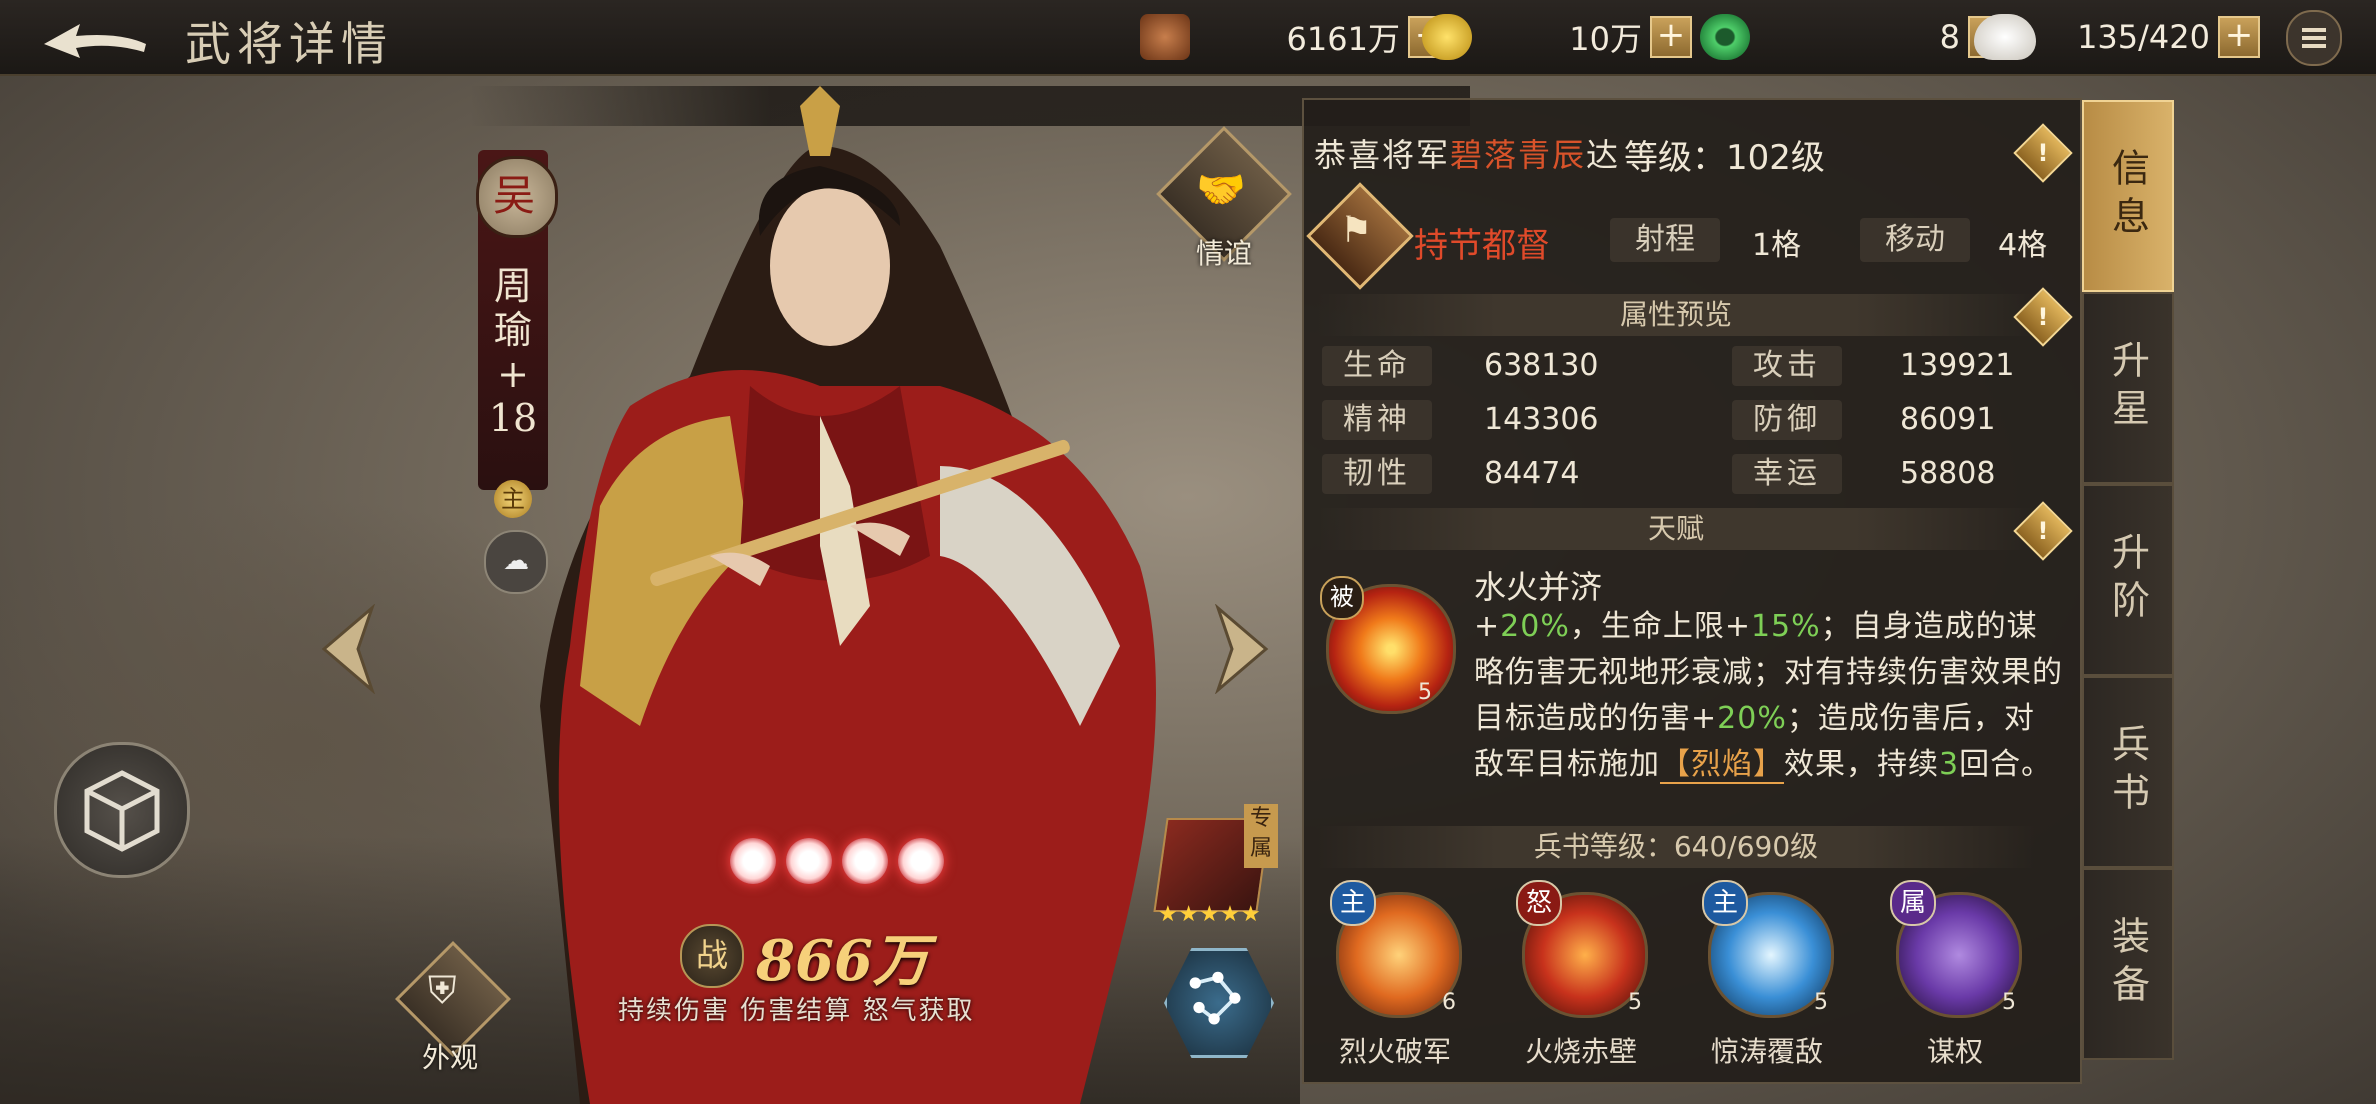 This screenshot has height=1104, width=2376. I want to click on tab-star-up: 升星, so click(2128, 388).